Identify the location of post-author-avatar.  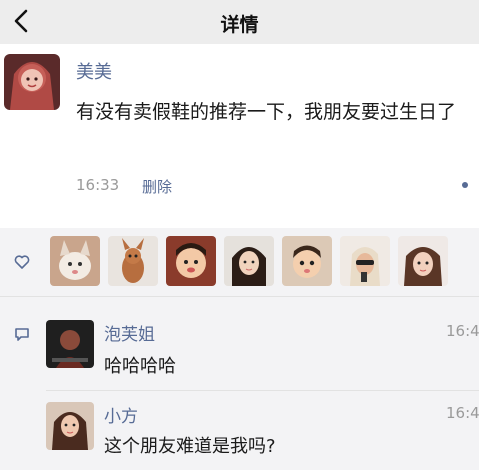
(32, 82).